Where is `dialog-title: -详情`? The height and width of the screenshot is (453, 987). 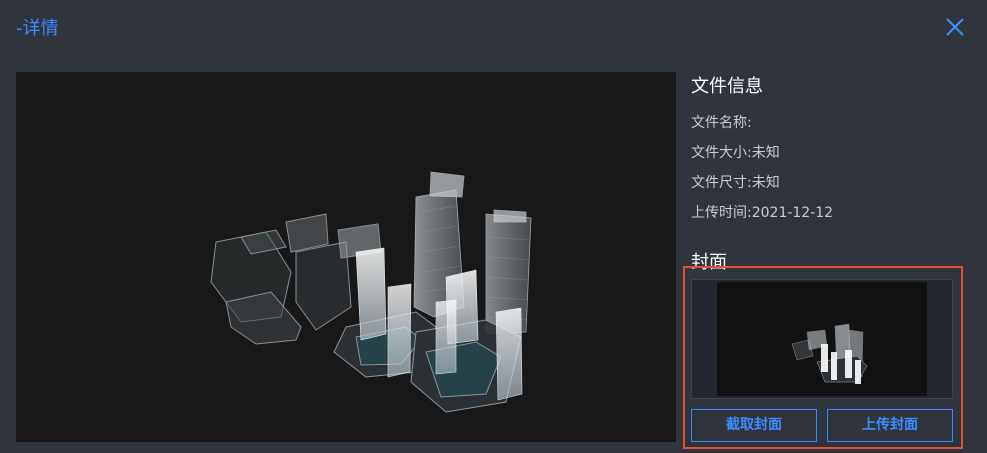 dialog-title: -详情 is located at coordinates (37, 28).